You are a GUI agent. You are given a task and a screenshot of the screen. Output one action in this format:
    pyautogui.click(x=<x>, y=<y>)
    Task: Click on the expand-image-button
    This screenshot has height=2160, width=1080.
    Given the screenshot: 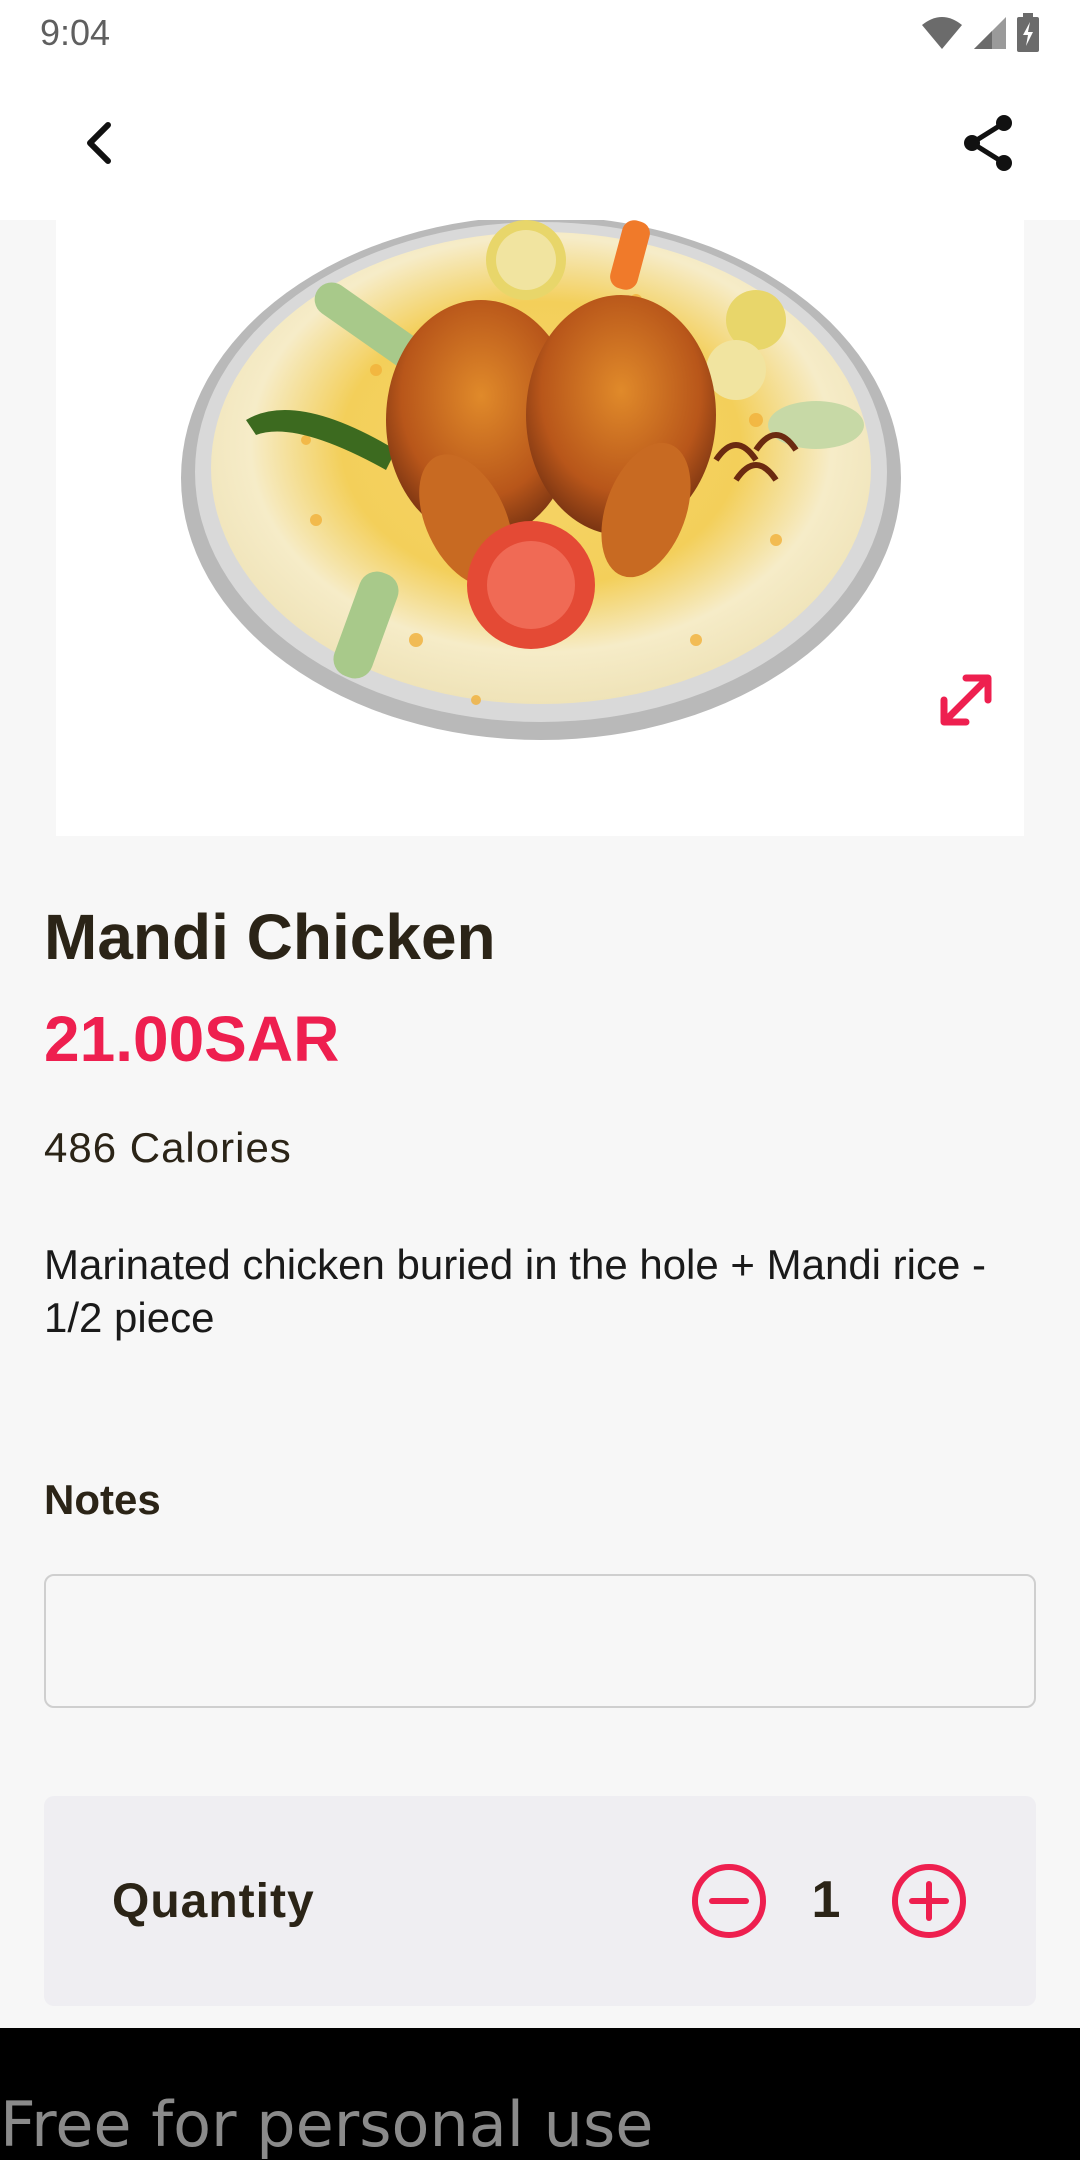 What is the action you would take?
    pyautogui.click(x=966, y=700)
    